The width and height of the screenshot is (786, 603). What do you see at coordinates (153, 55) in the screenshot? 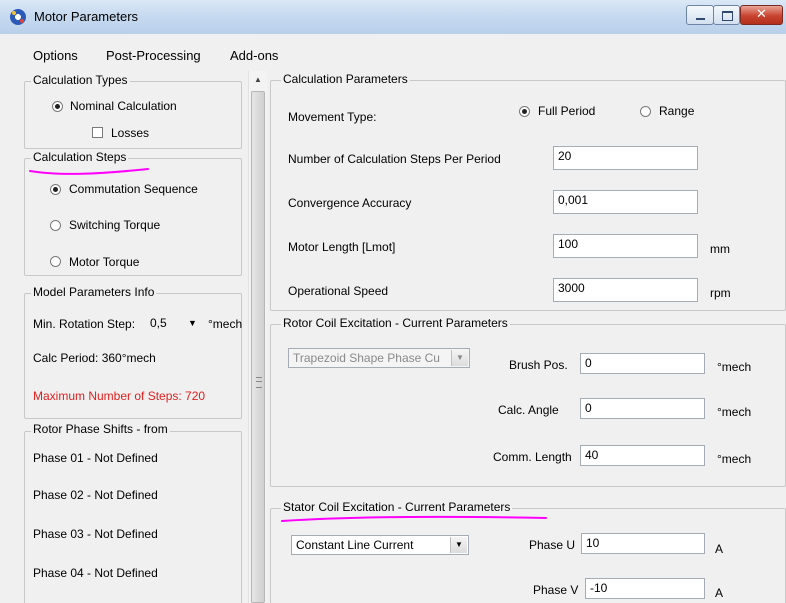
I see `menu-post-processing: Post-Processing` at bounding box center [153, 55].